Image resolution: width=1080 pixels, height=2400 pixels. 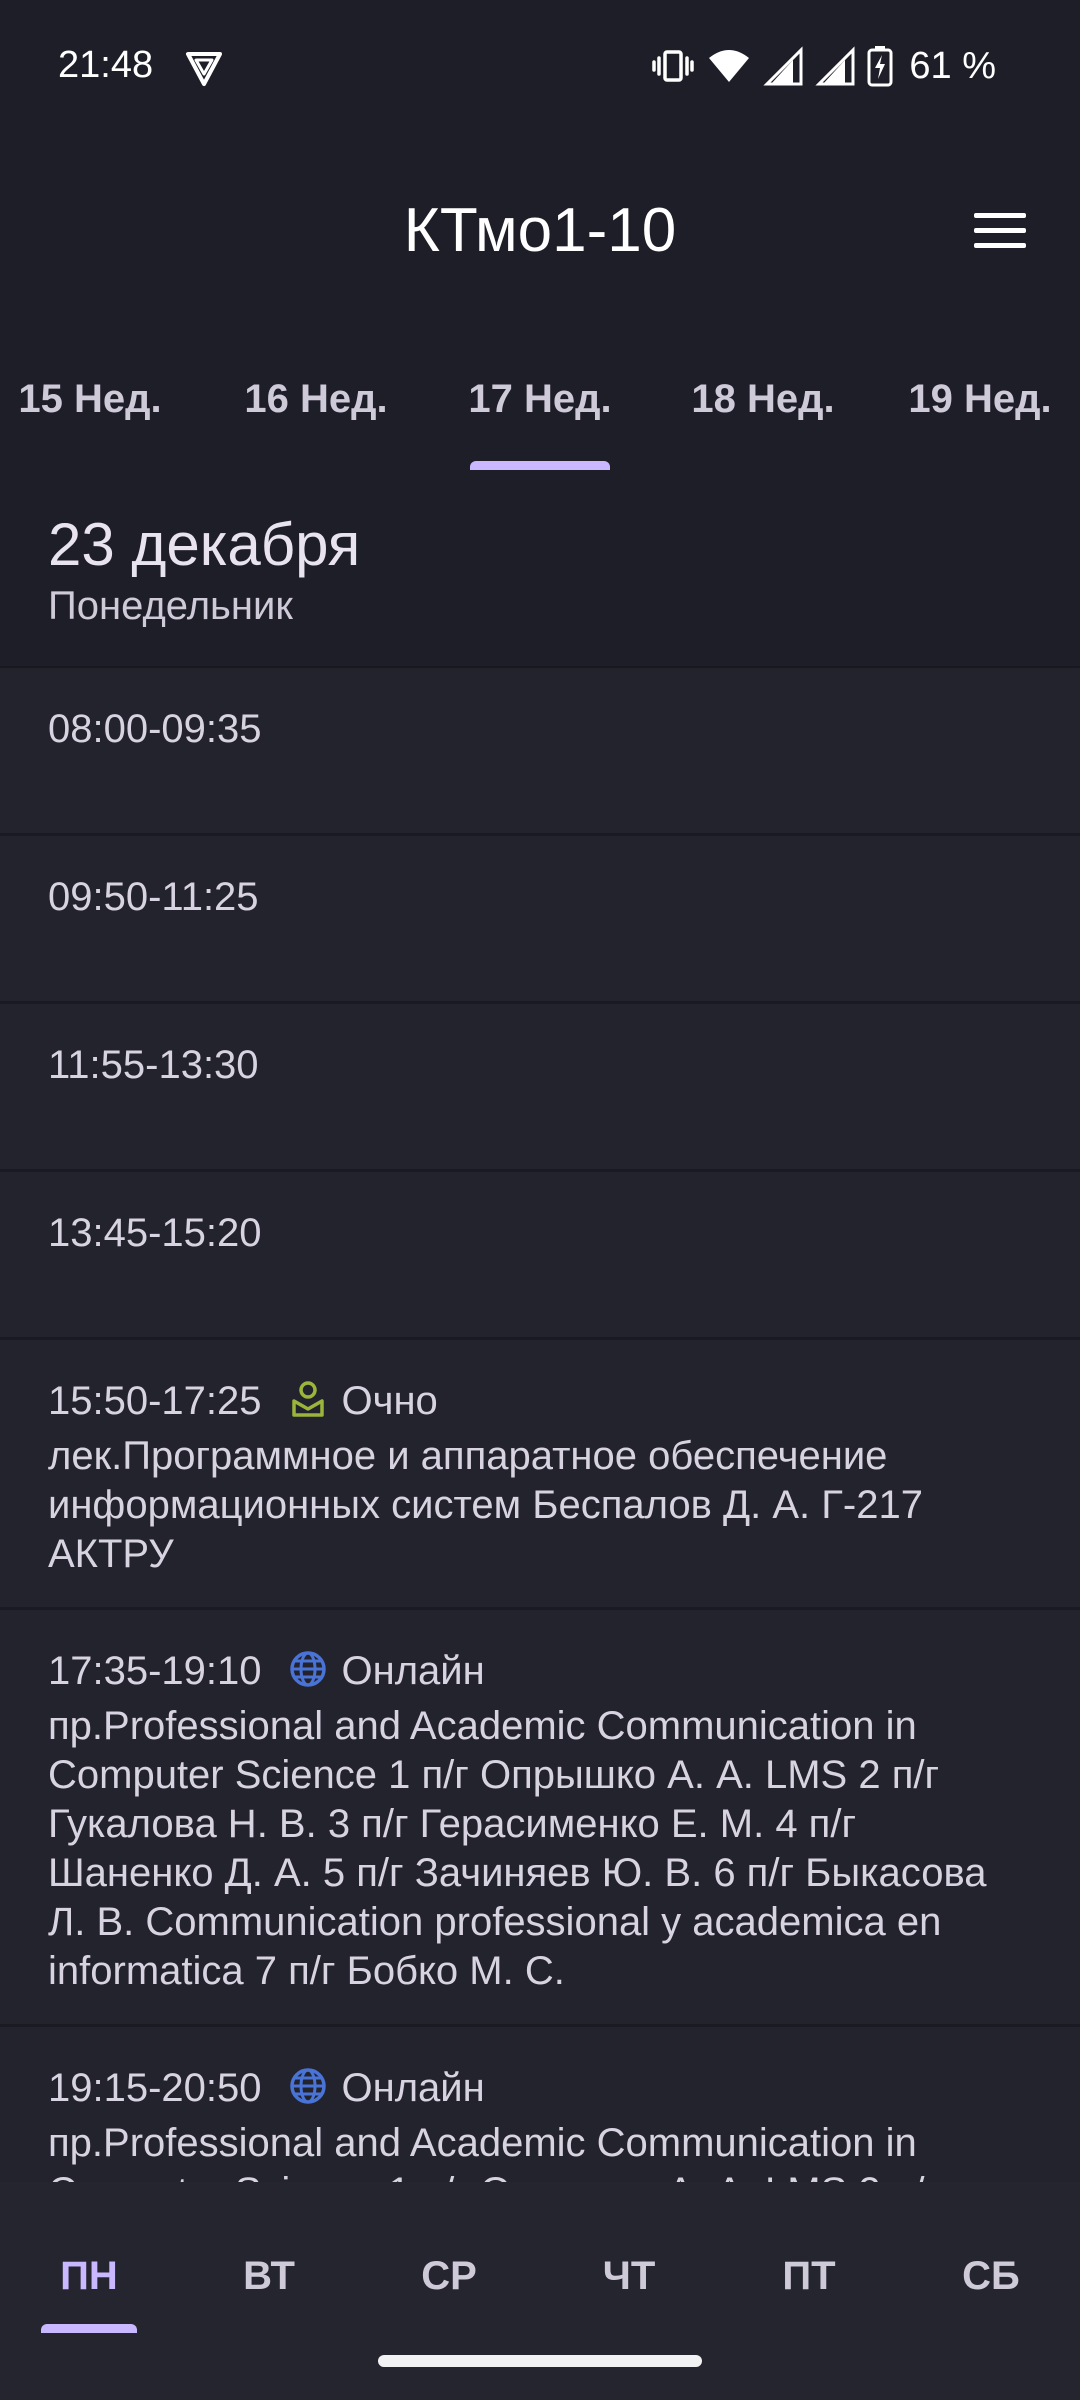 I want to click on page-title: КТмо1-10, so click(x=540, y=230).